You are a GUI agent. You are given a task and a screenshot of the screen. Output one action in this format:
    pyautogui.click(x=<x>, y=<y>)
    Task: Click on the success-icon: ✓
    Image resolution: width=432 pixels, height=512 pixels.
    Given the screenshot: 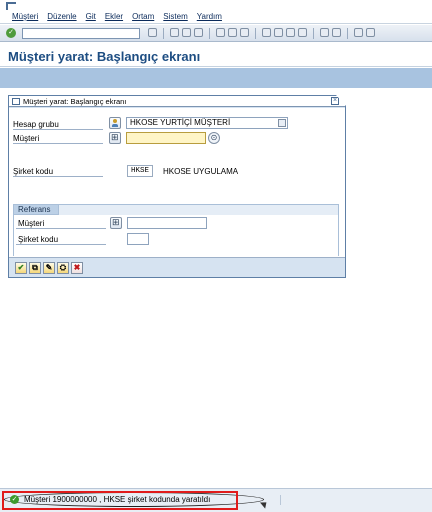 What is the action you would take?
    pyautogui.click(x=14, y=499)
    